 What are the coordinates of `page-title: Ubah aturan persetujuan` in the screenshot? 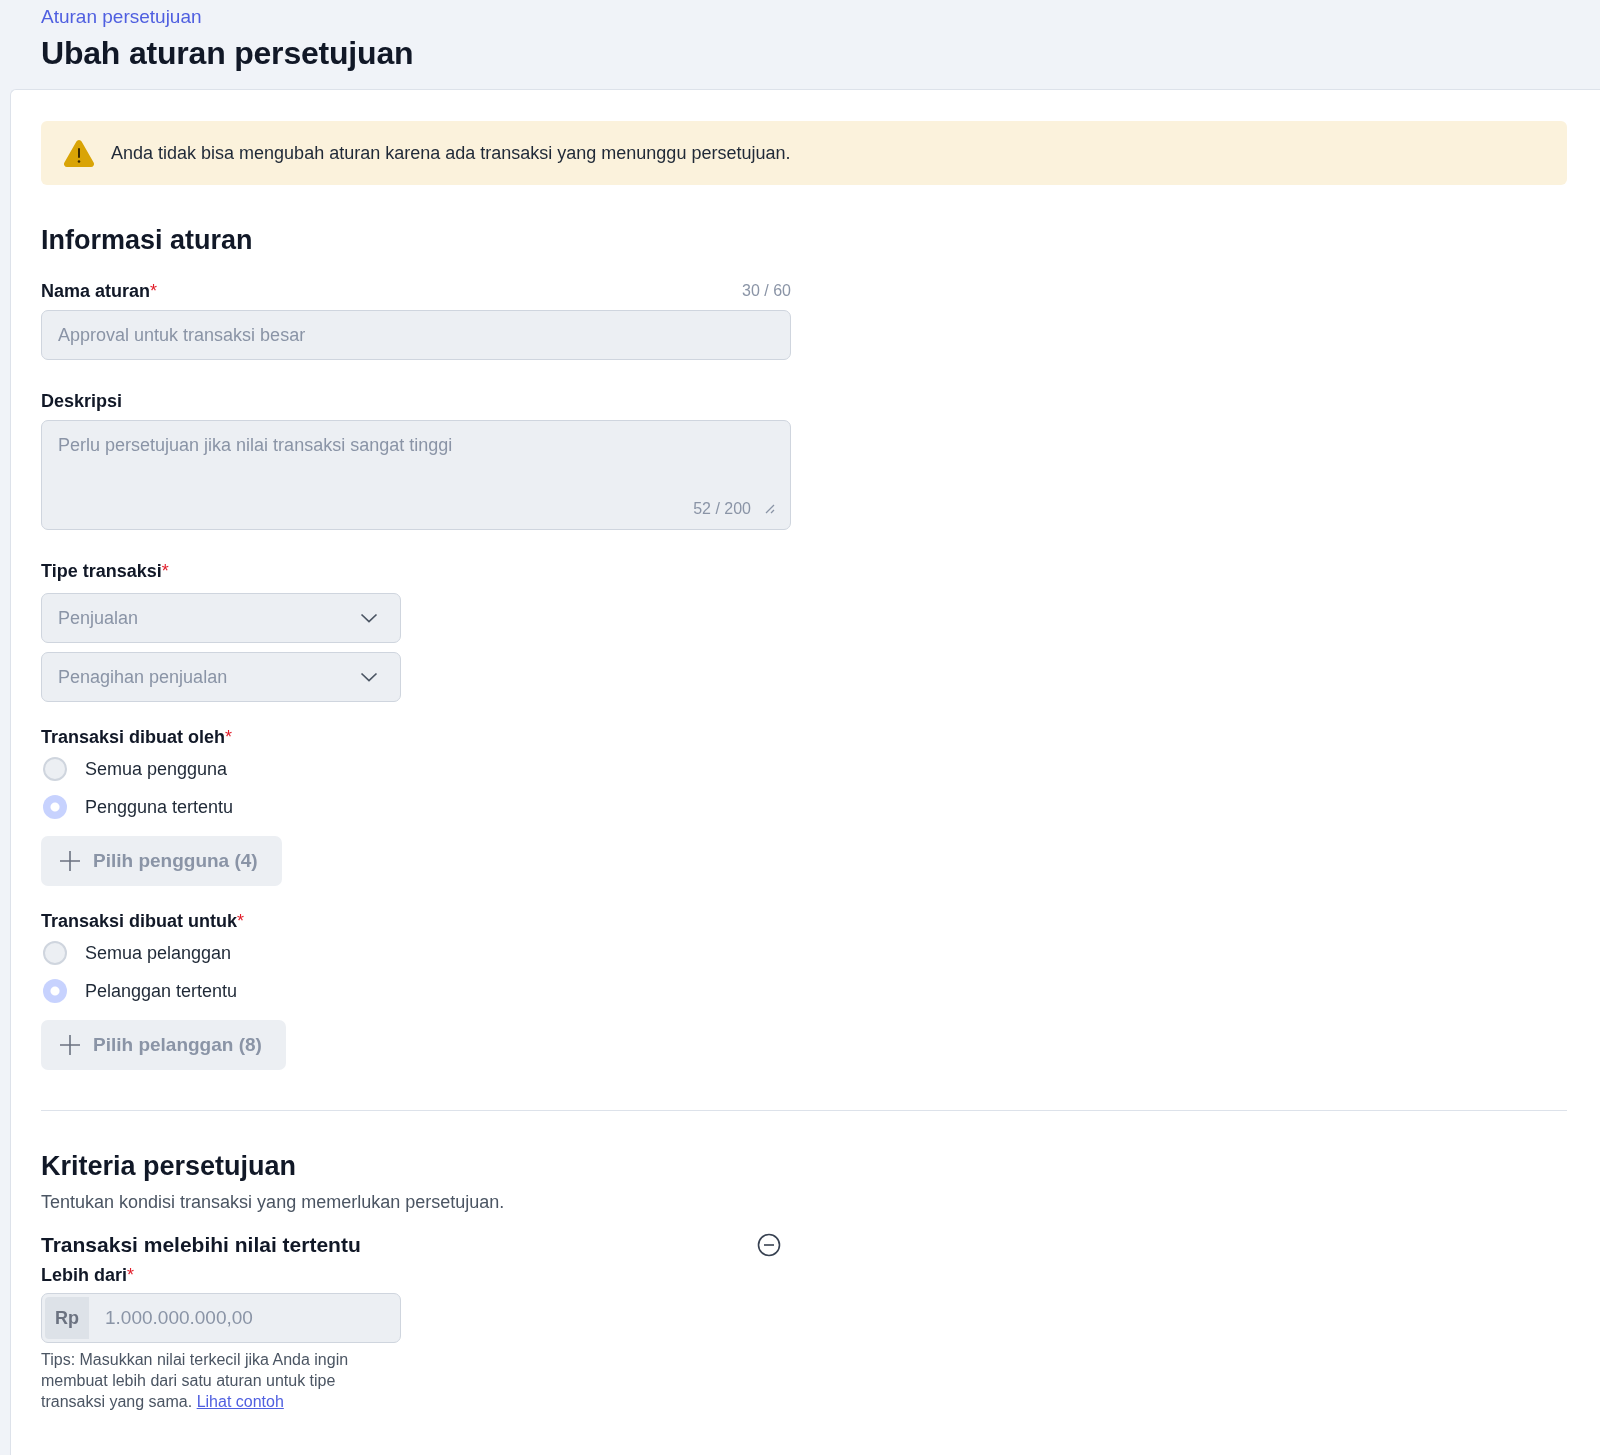 It's located at (228, 53).